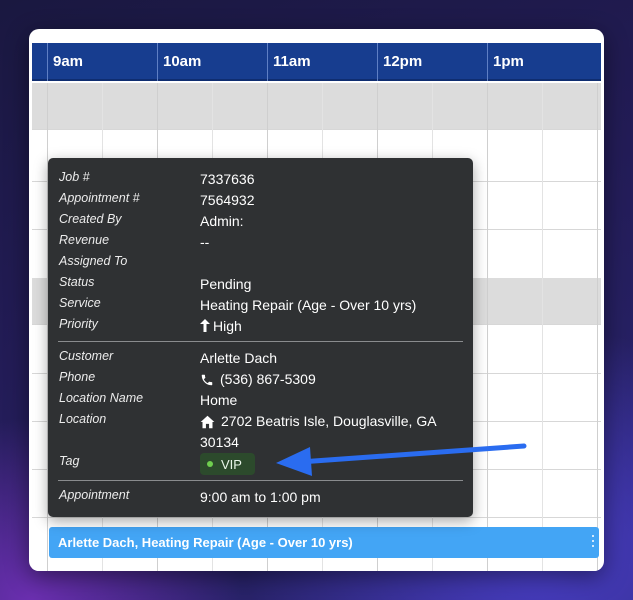  I want to click on value-status: Pending, so click(226, 284).